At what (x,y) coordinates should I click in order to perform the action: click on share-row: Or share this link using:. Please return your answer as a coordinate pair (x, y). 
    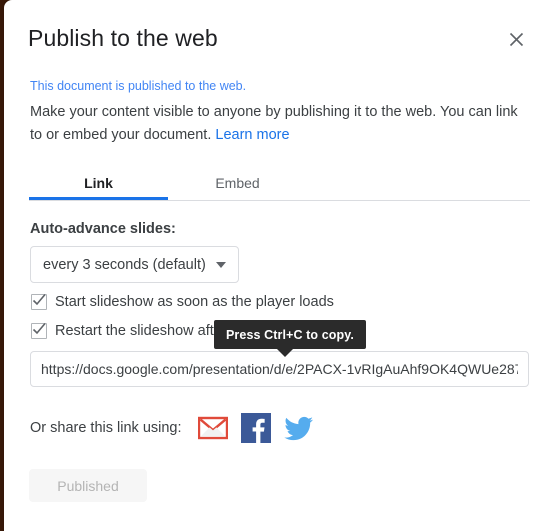
    Looking at the image, I should click on (178, 428).